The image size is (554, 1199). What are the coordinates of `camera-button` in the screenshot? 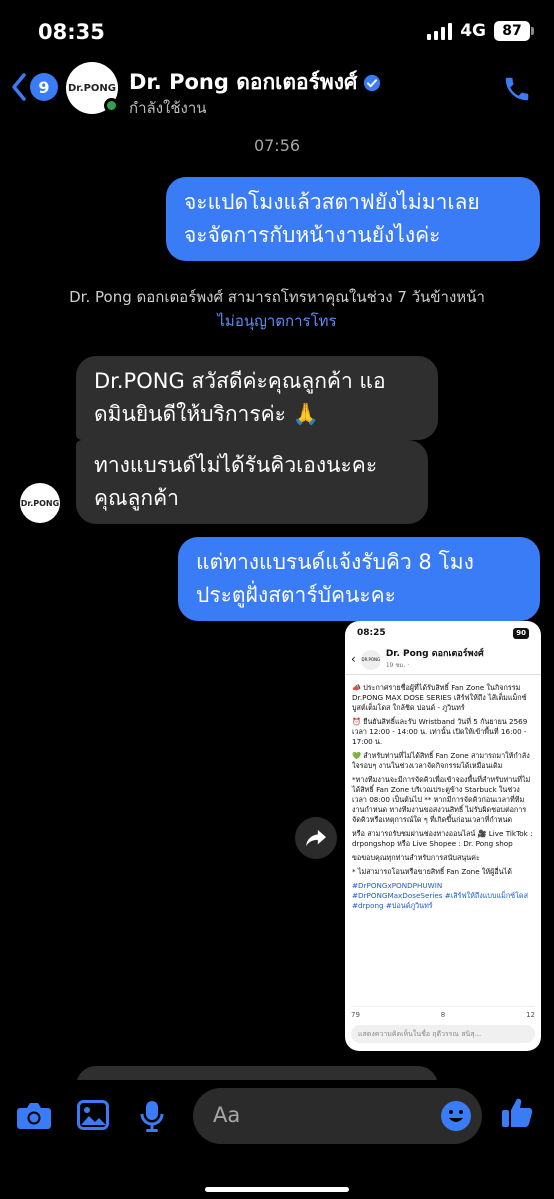 It's located at (34, 1117).